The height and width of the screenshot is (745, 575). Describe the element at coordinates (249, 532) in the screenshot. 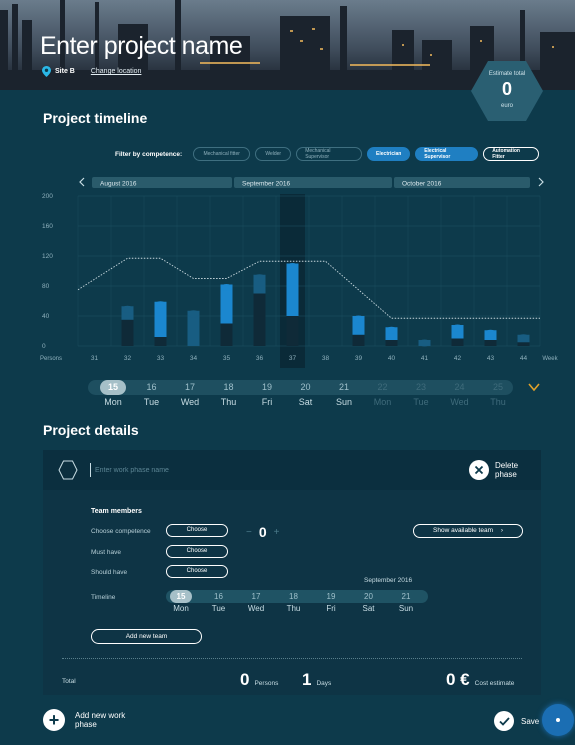

I see `decrement-button: −` at that location.